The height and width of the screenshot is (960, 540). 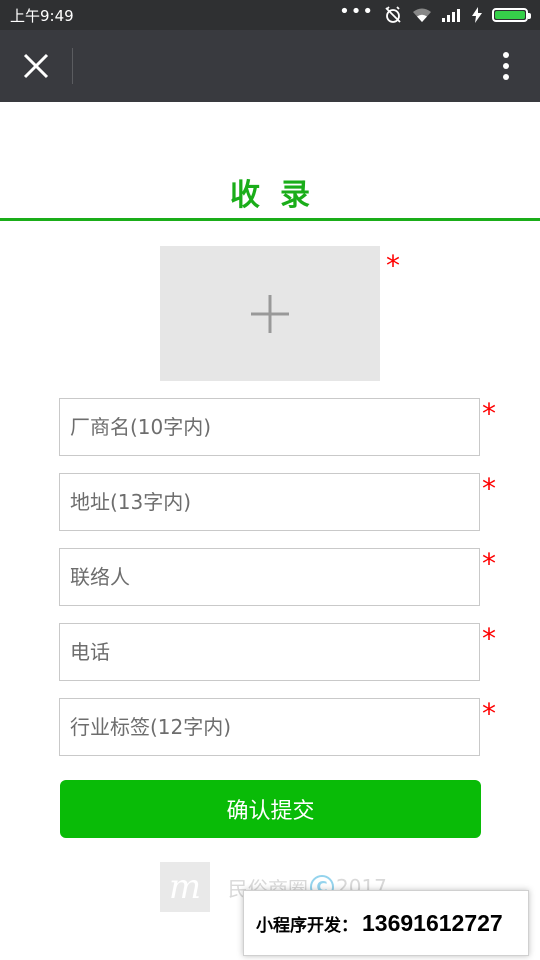 What do you see at coordinates (489, 488) in the screenshot?
I see `address-required-mark: *` at bounding box center [489, 488].